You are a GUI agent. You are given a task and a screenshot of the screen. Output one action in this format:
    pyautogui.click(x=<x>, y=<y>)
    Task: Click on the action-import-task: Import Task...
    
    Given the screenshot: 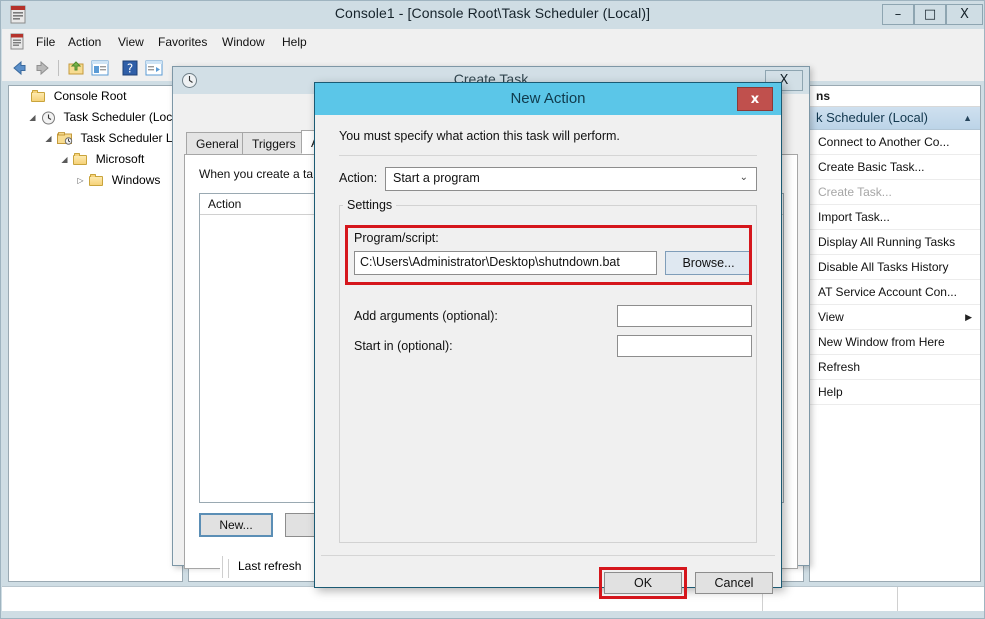 What is the action you would take?
    pyautogui.click(x=895, y=217)
    